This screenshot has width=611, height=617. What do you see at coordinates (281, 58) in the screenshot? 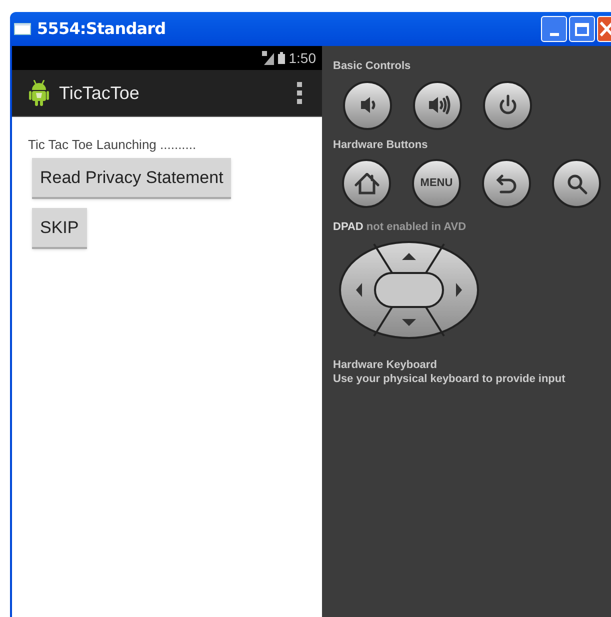
I see `battery-icon` at bounding box center [281, 58].